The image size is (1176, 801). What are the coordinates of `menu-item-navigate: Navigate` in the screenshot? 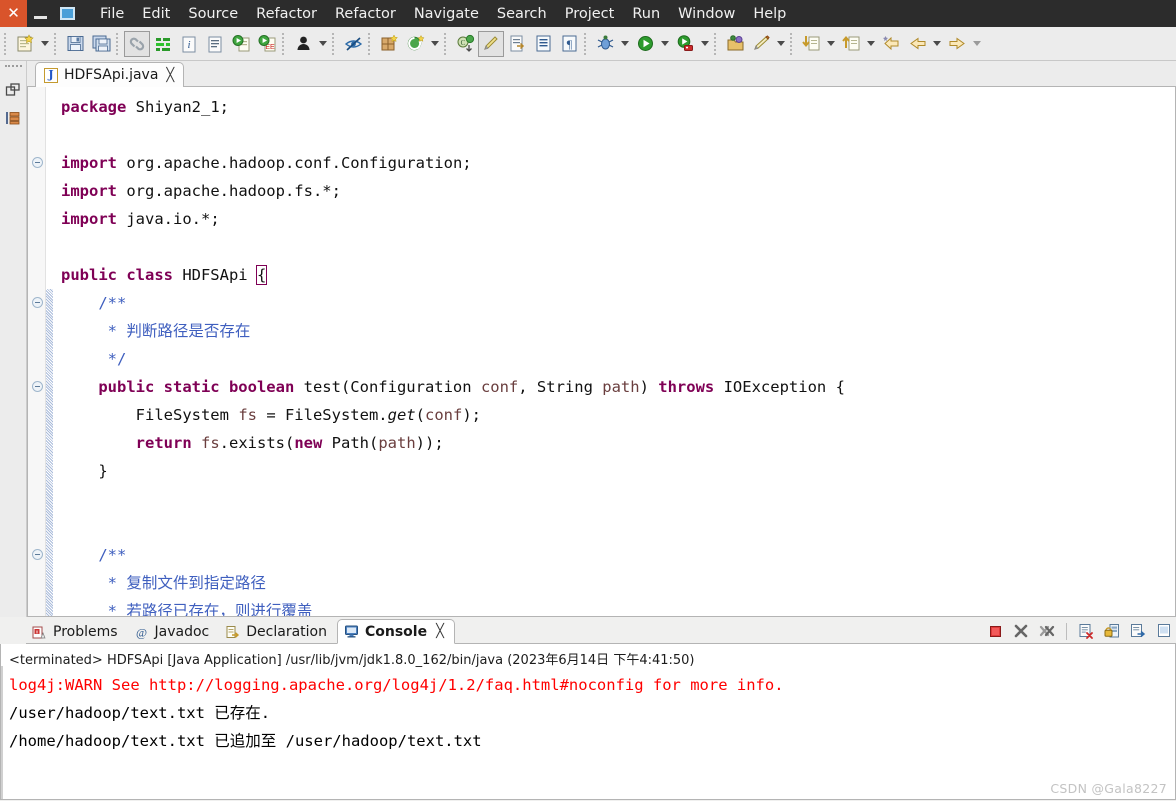 It's located at (446, 14).